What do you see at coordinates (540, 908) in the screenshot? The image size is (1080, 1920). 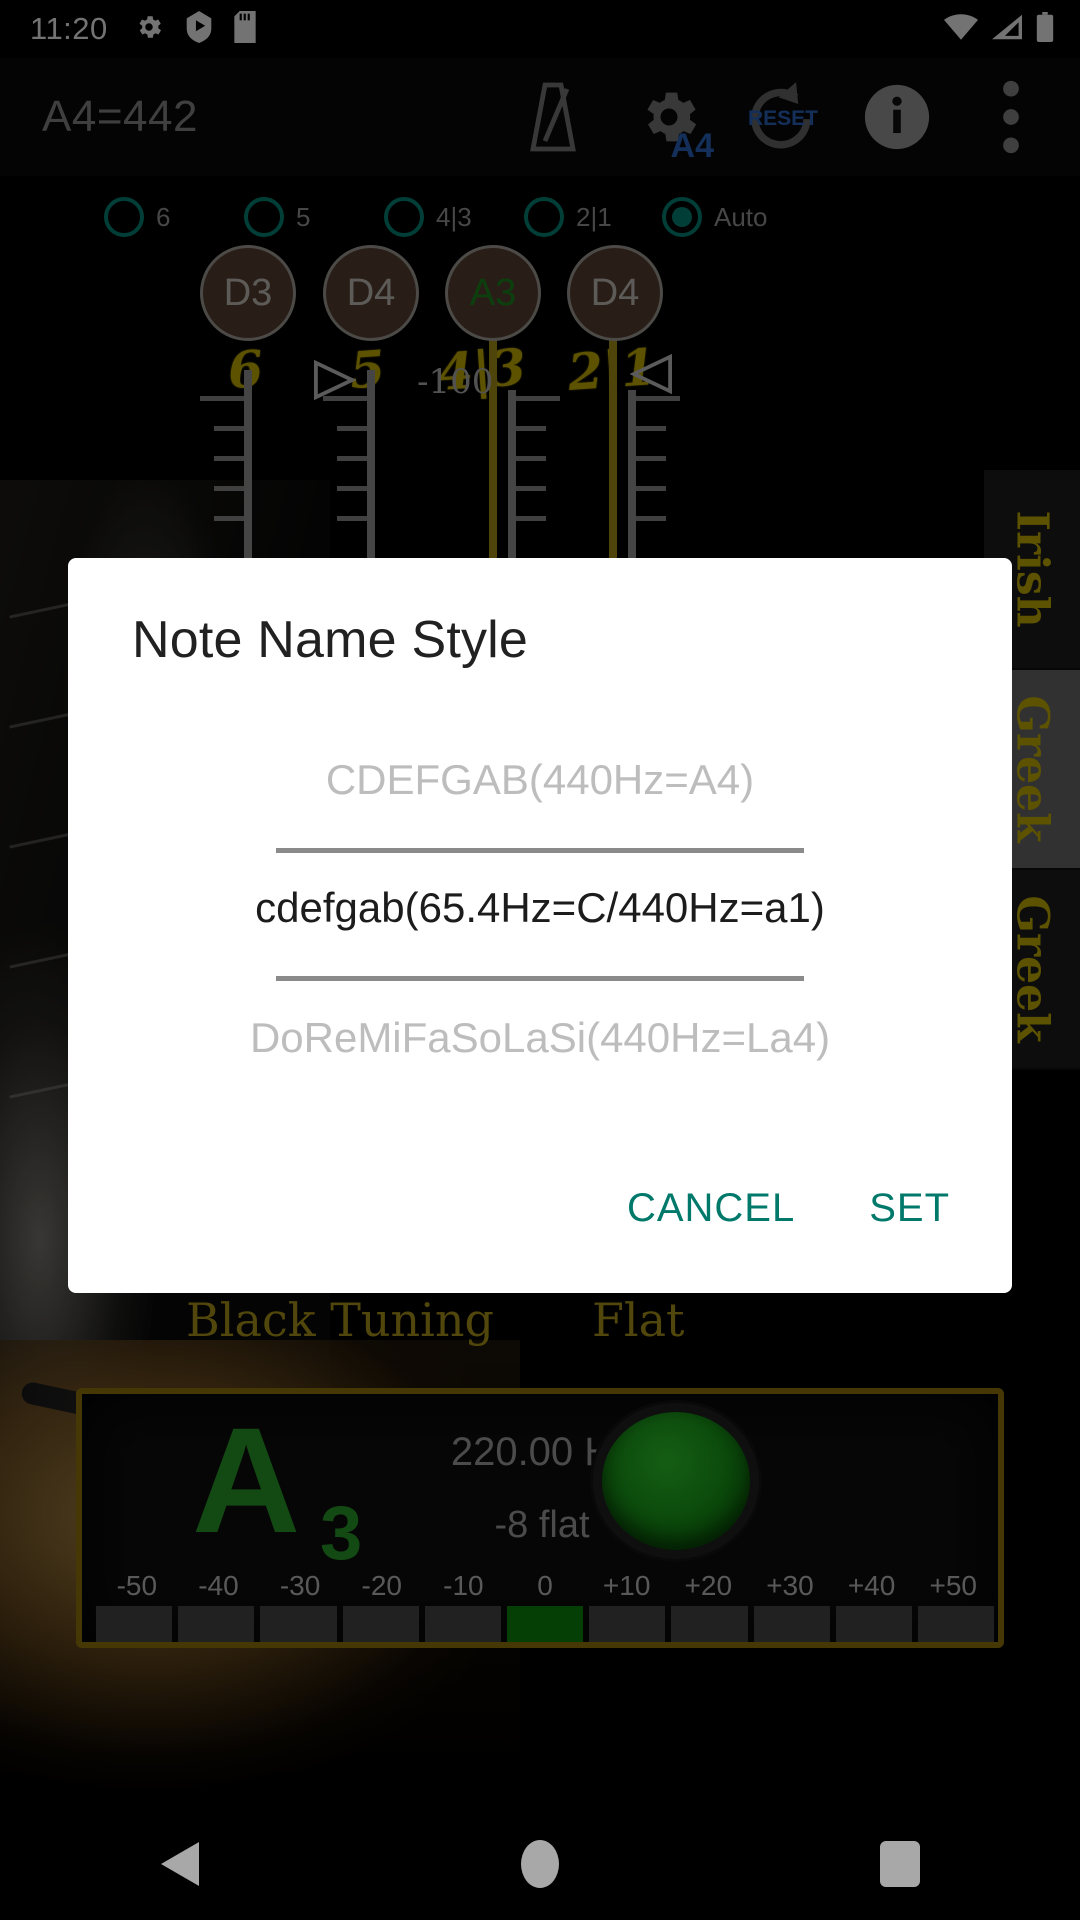 I see `picker-option-1-selected: cdefgab(65.4Hz=C/440Hz=a1)` at bounding box center [540, 908].